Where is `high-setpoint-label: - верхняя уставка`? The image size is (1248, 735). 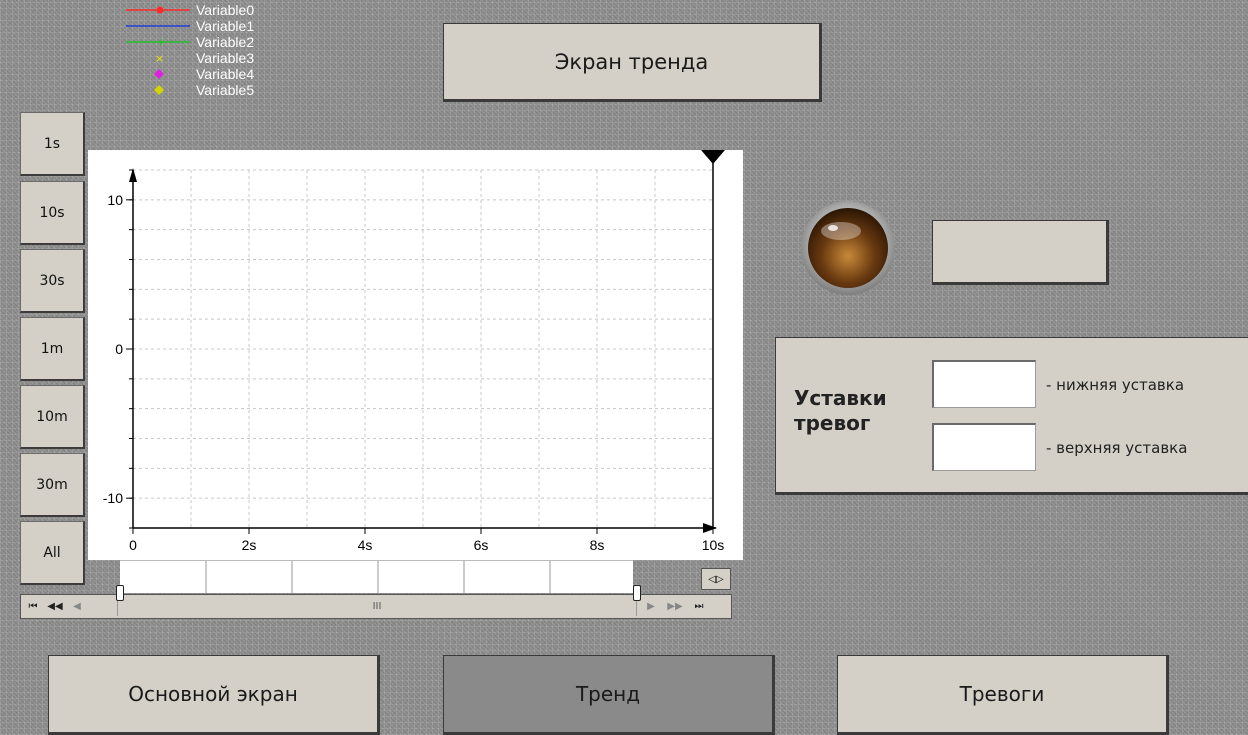 high-setpoint-label: - верхняя уставка is located at coordinates (1117, 448).